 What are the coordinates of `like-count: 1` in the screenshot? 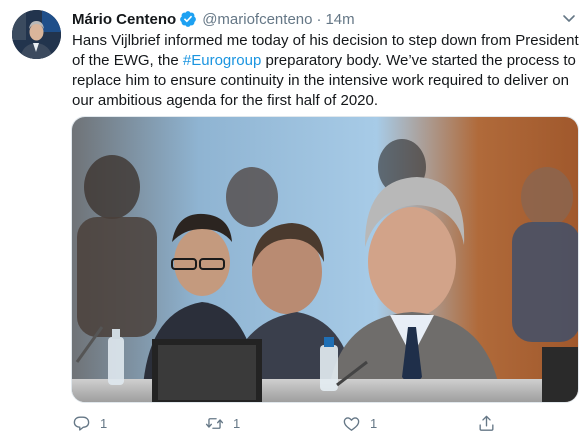 It's located at (374, 423).